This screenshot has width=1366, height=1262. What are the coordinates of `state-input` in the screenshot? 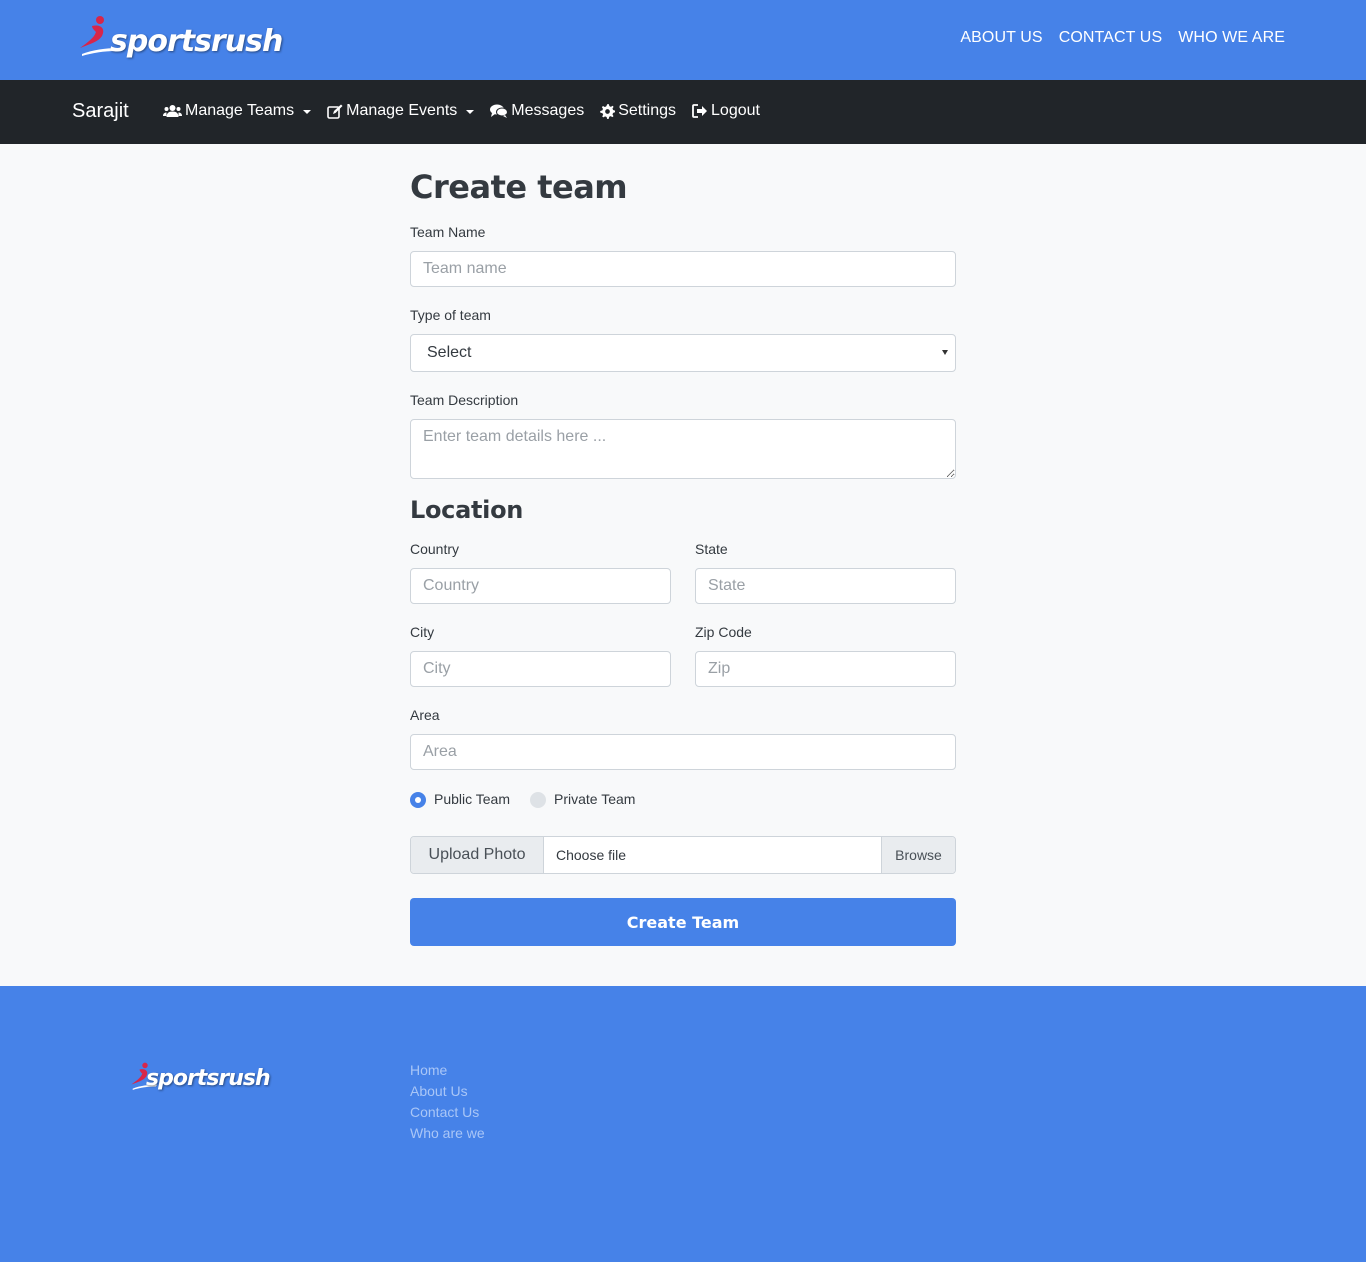 It's located at (825, 586).